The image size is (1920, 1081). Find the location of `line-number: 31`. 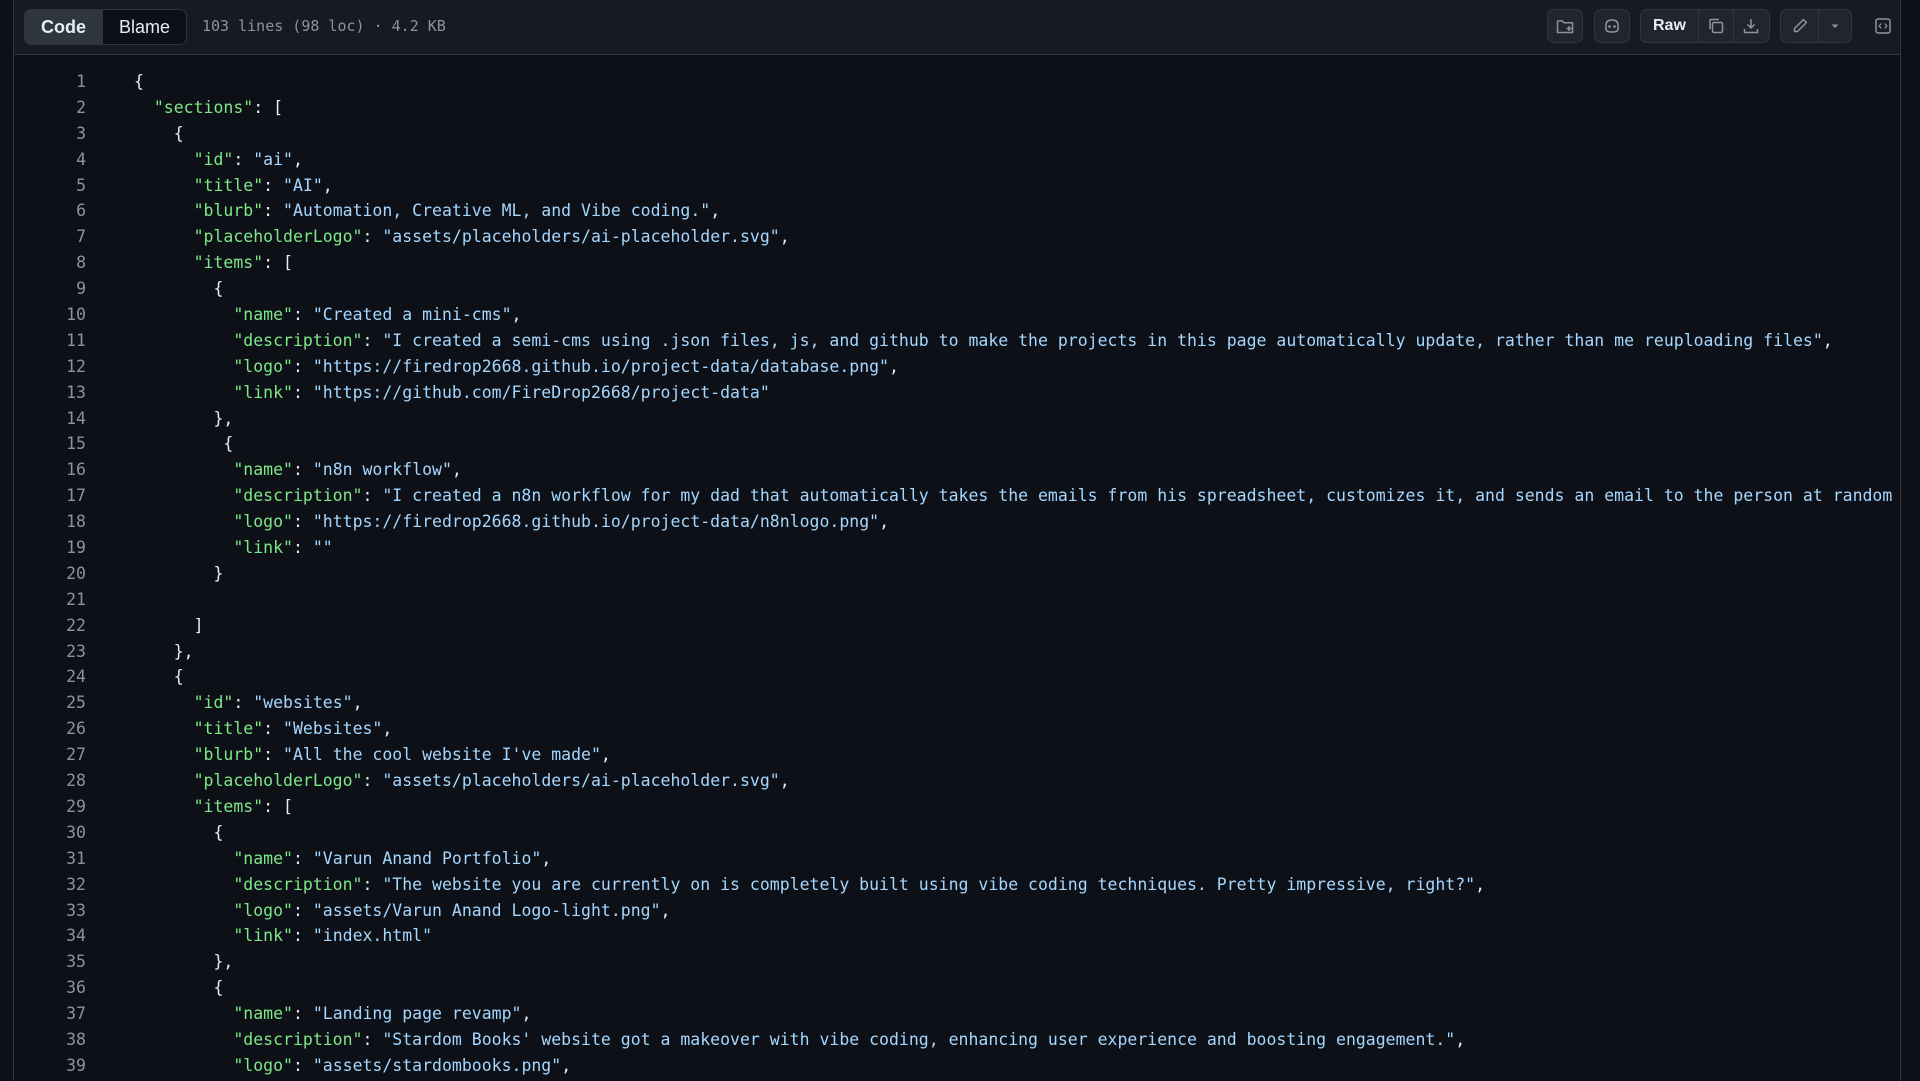

line-number: 31 is located at coordinates (50, 859).